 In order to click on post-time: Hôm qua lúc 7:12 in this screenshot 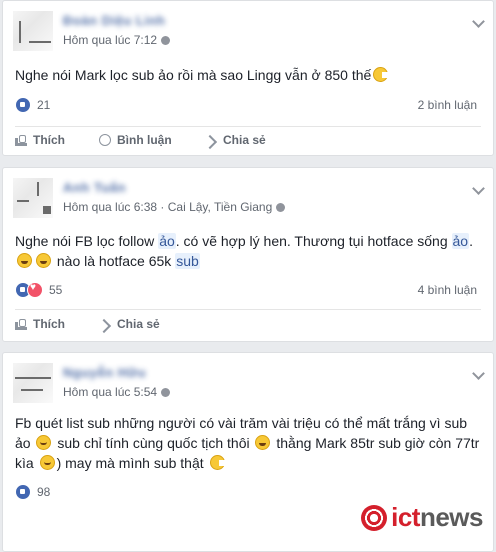, I will do `click(110, 40)`.